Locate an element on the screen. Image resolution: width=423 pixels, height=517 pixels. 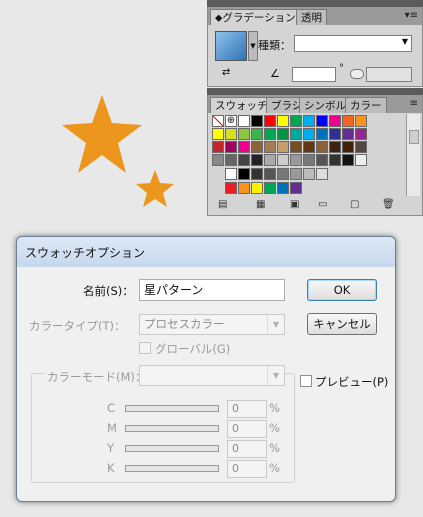
ok-button: OK is located at coordinates (342, 290).